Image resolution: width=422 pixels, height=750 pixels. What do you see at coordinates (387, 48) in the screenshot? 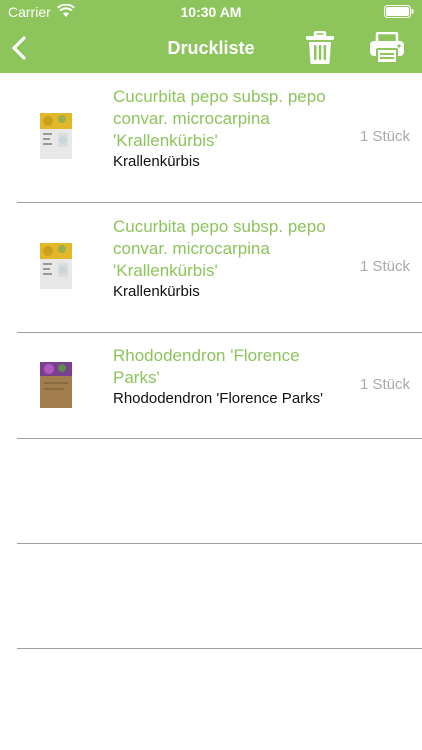
I see `printer-icon` at bounding box center [387, 48].